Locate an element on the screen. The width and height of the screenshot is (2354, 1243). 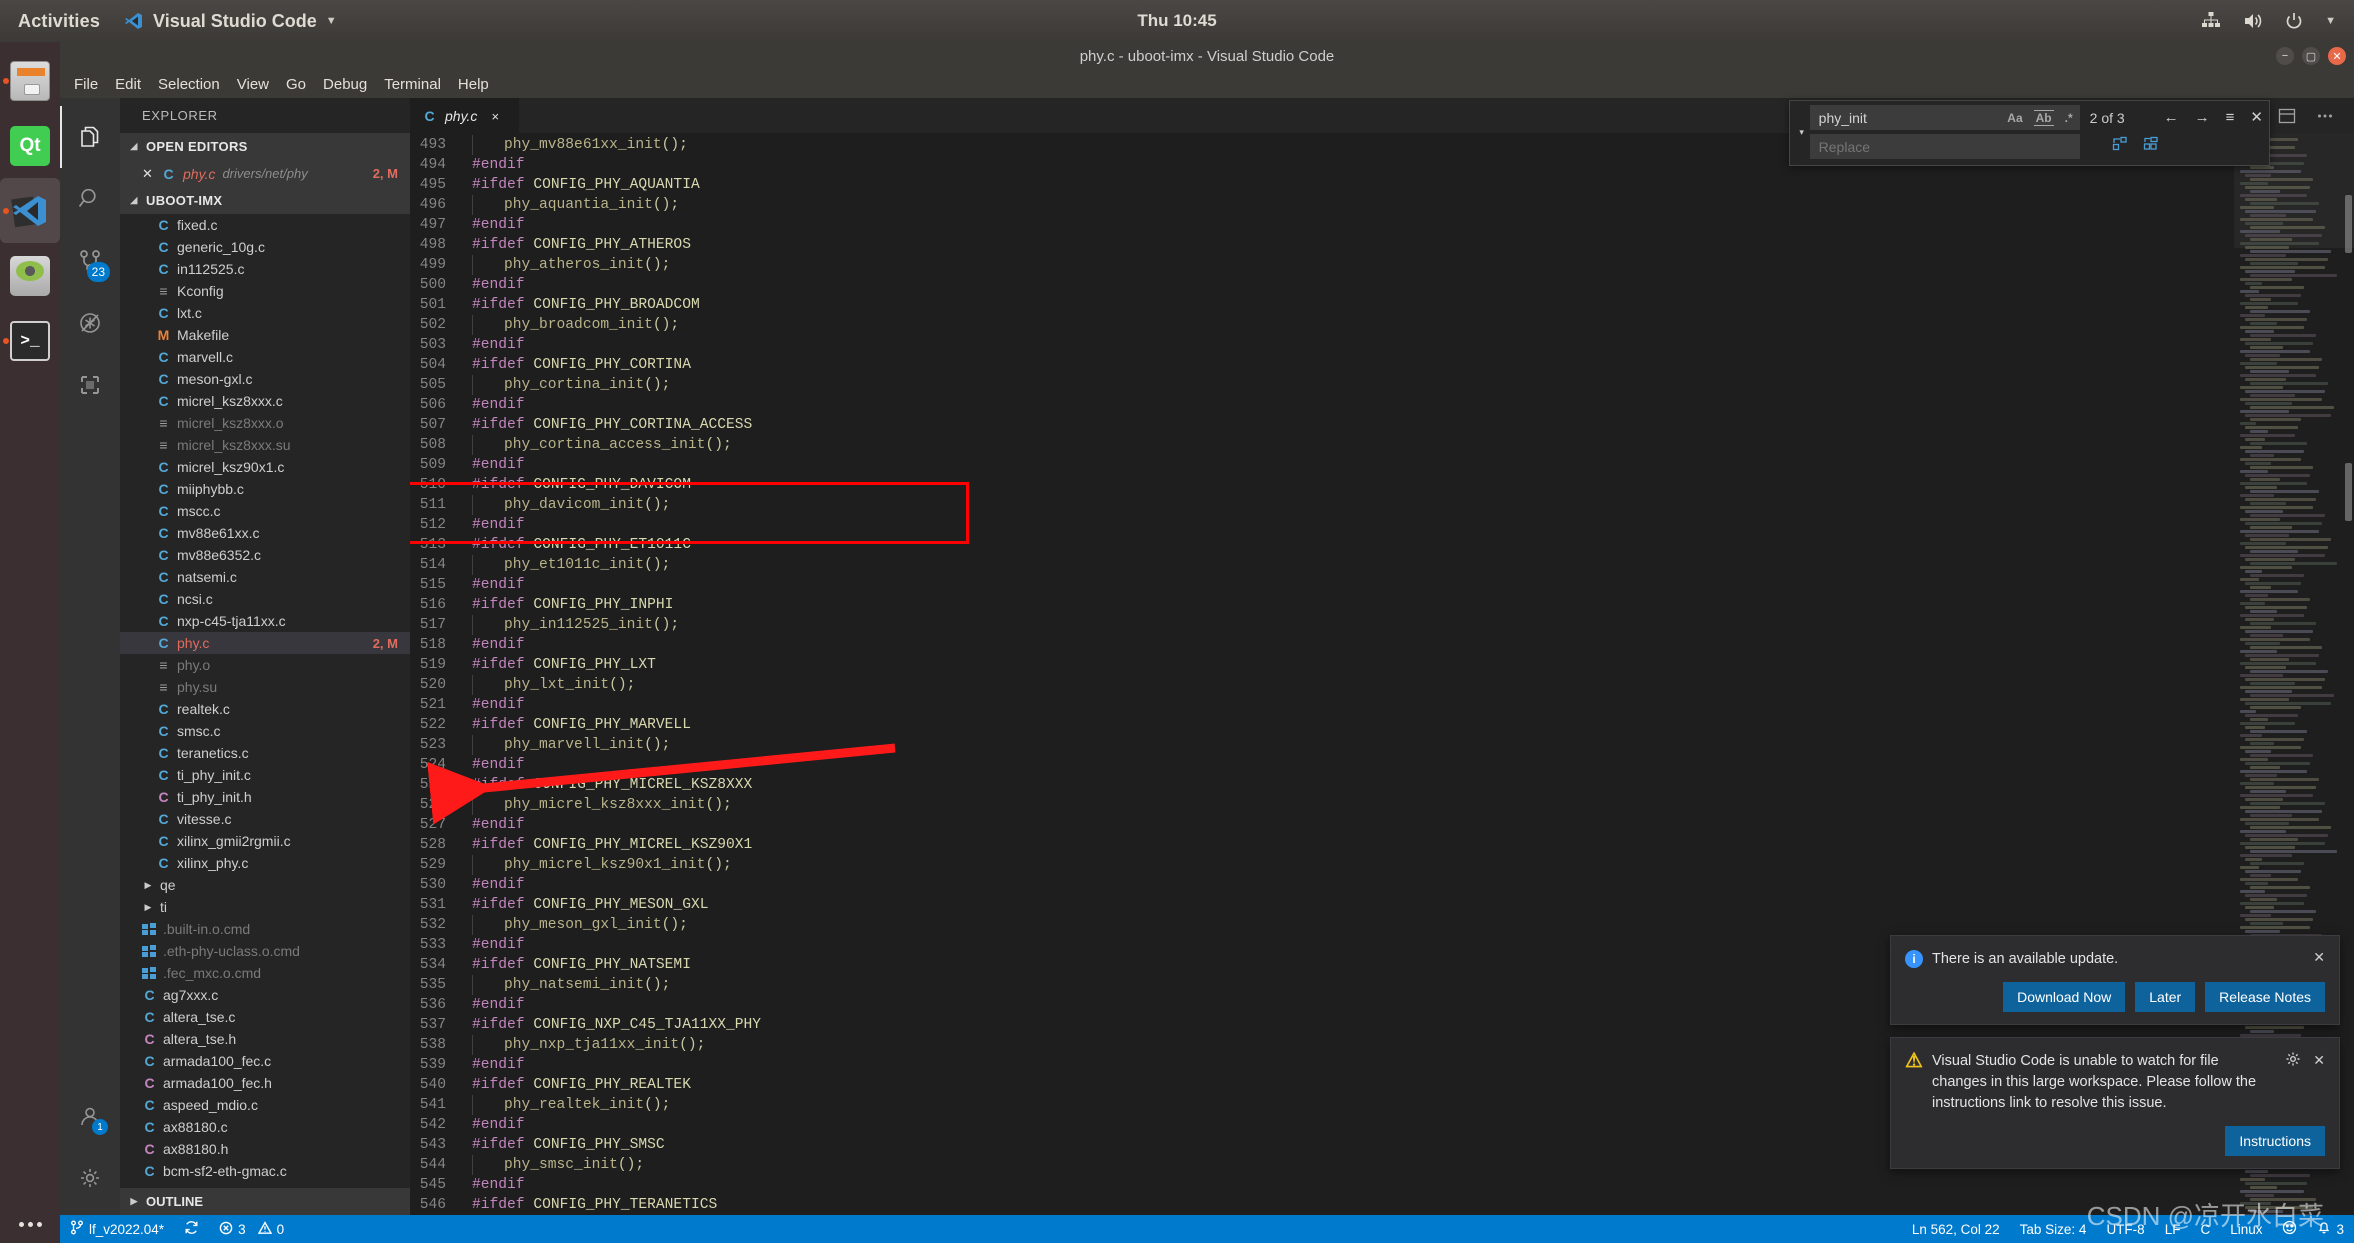
file-tree-row: Cmiiphybb.c is located at coordinates (265, 489).